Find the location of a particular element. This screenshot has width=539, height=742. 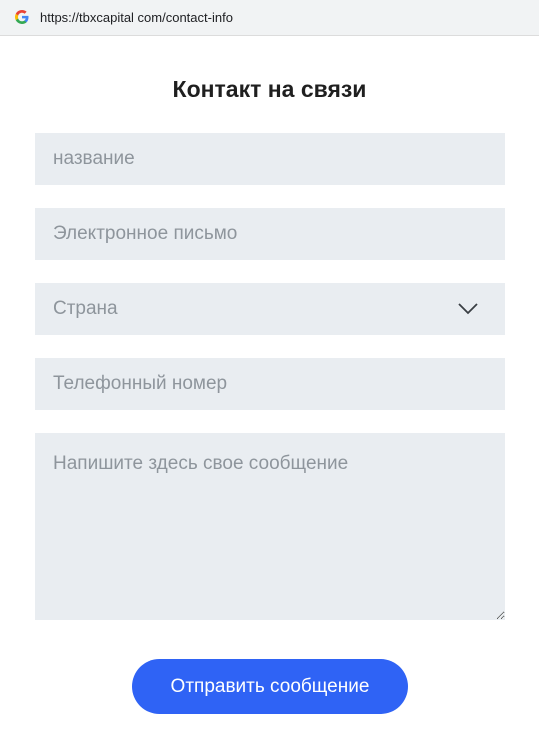

phone-field is located at coordinates (270, 384).